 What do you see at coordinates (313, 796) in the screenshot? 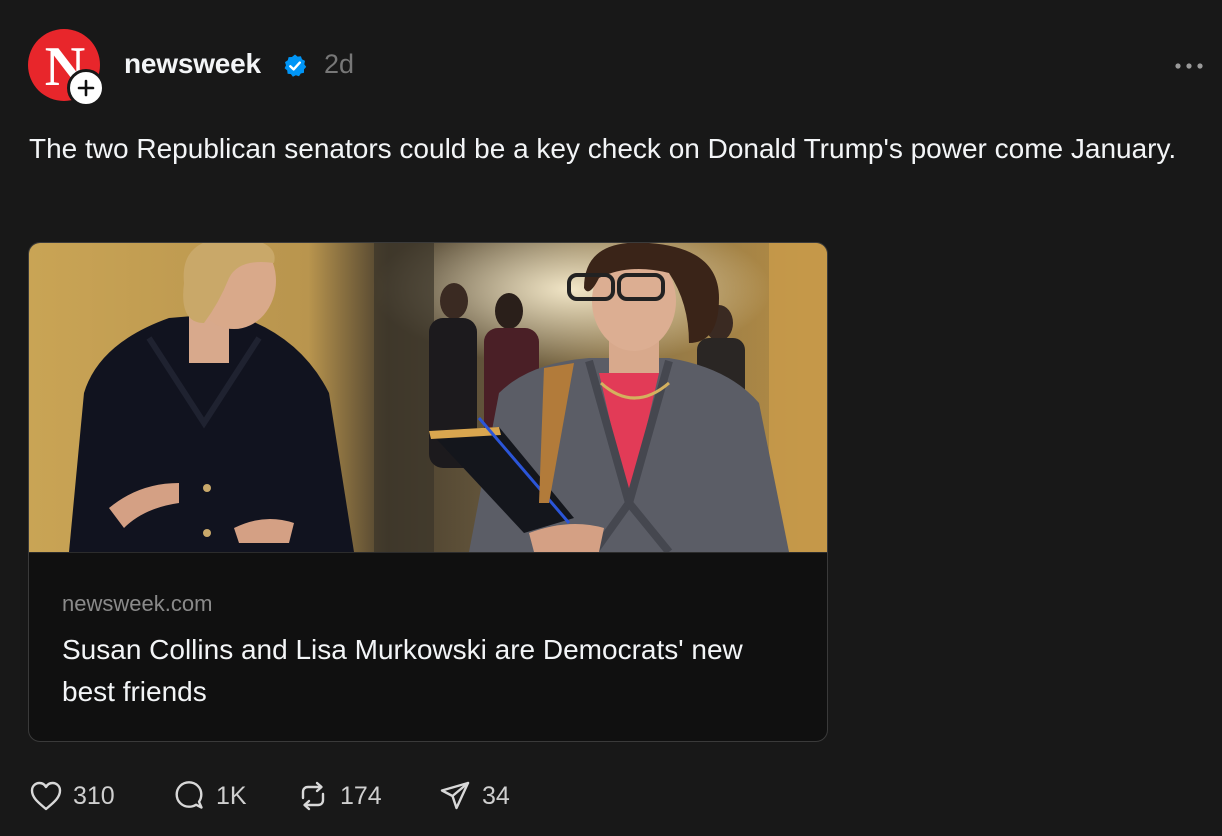
I see `repost-icon` at bounding box center [313, 796].